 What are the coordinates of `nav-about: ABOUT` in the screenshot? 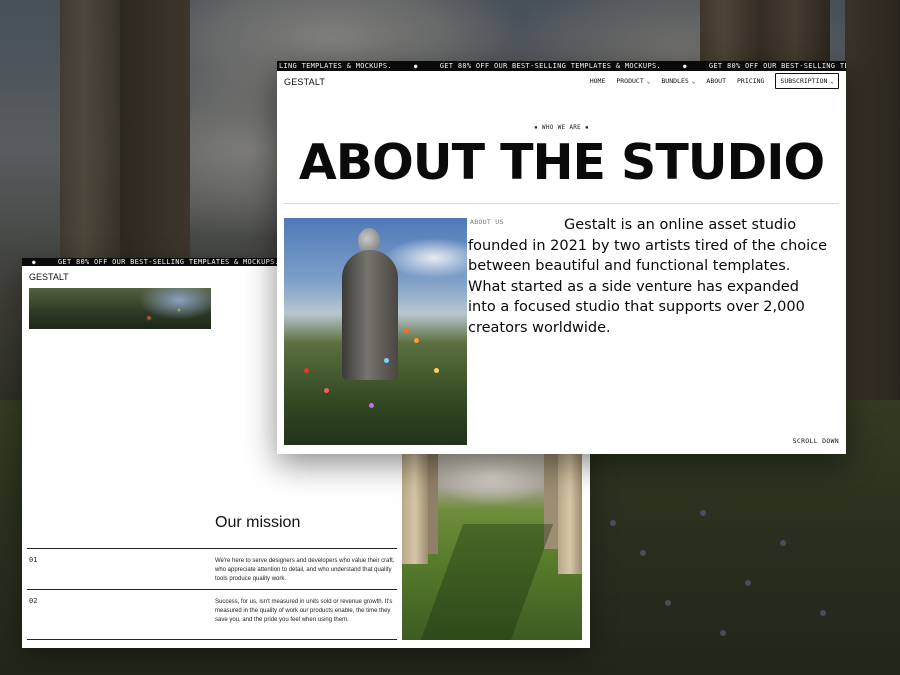 It's located at (716, 81).